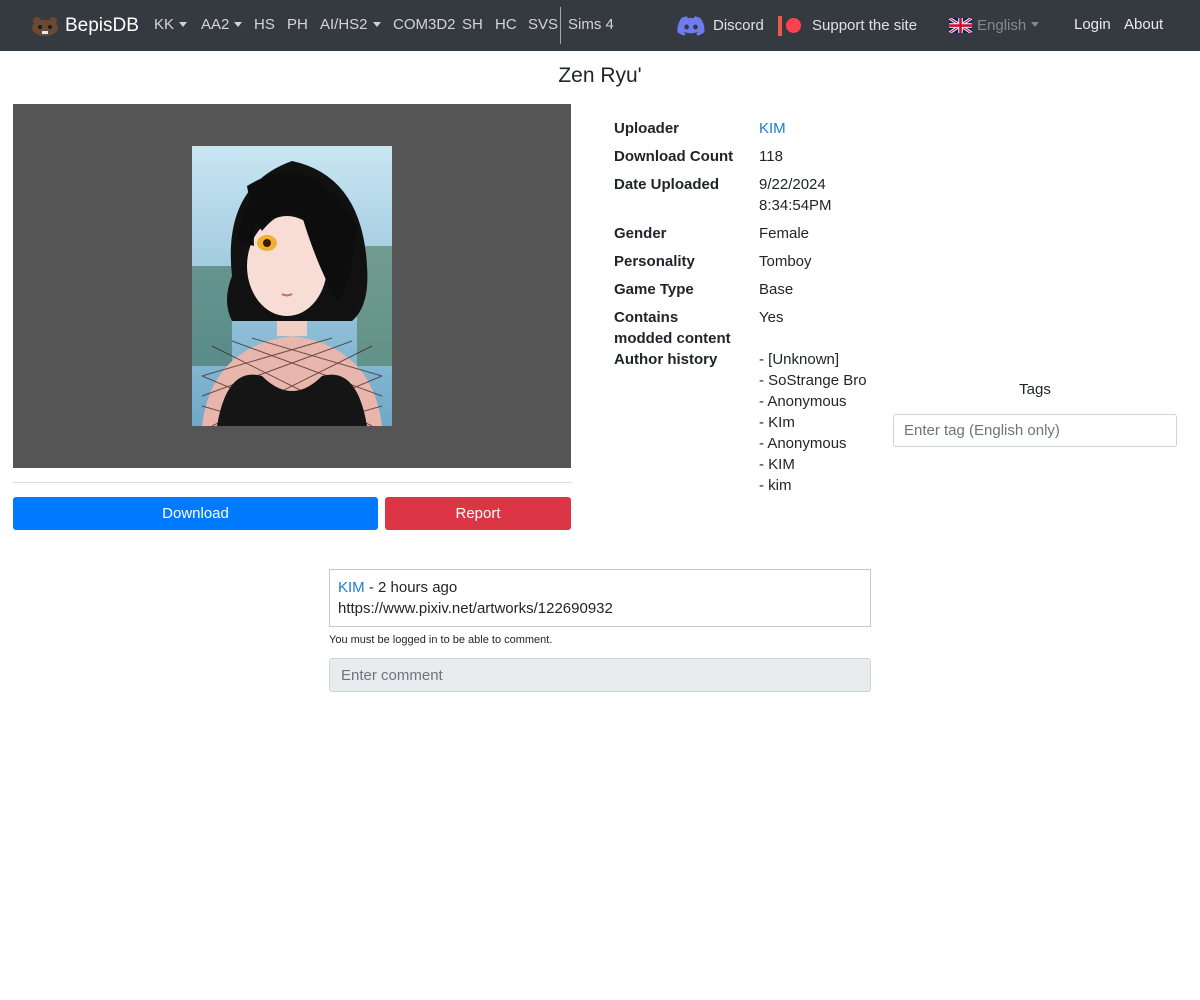  What do you see at coordinates (771, 317) in the screenshot?
I see `modded-content-value: Yes` at bounding box center [771, 317].